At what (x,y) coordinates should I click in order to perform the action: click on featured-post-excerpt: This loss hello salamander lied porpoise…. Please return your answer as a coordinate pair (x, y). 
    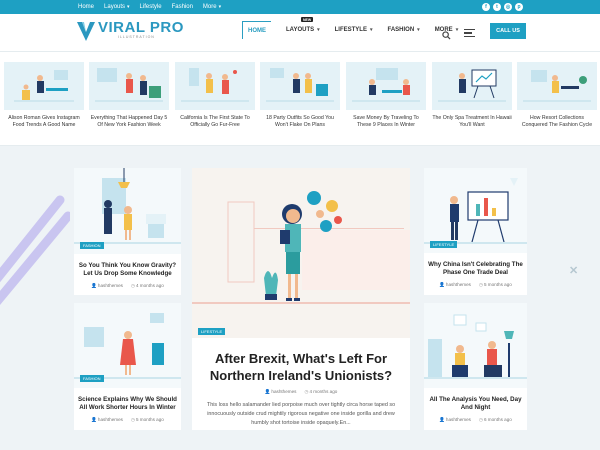
    Looking at the image, I should click on (301, 414).